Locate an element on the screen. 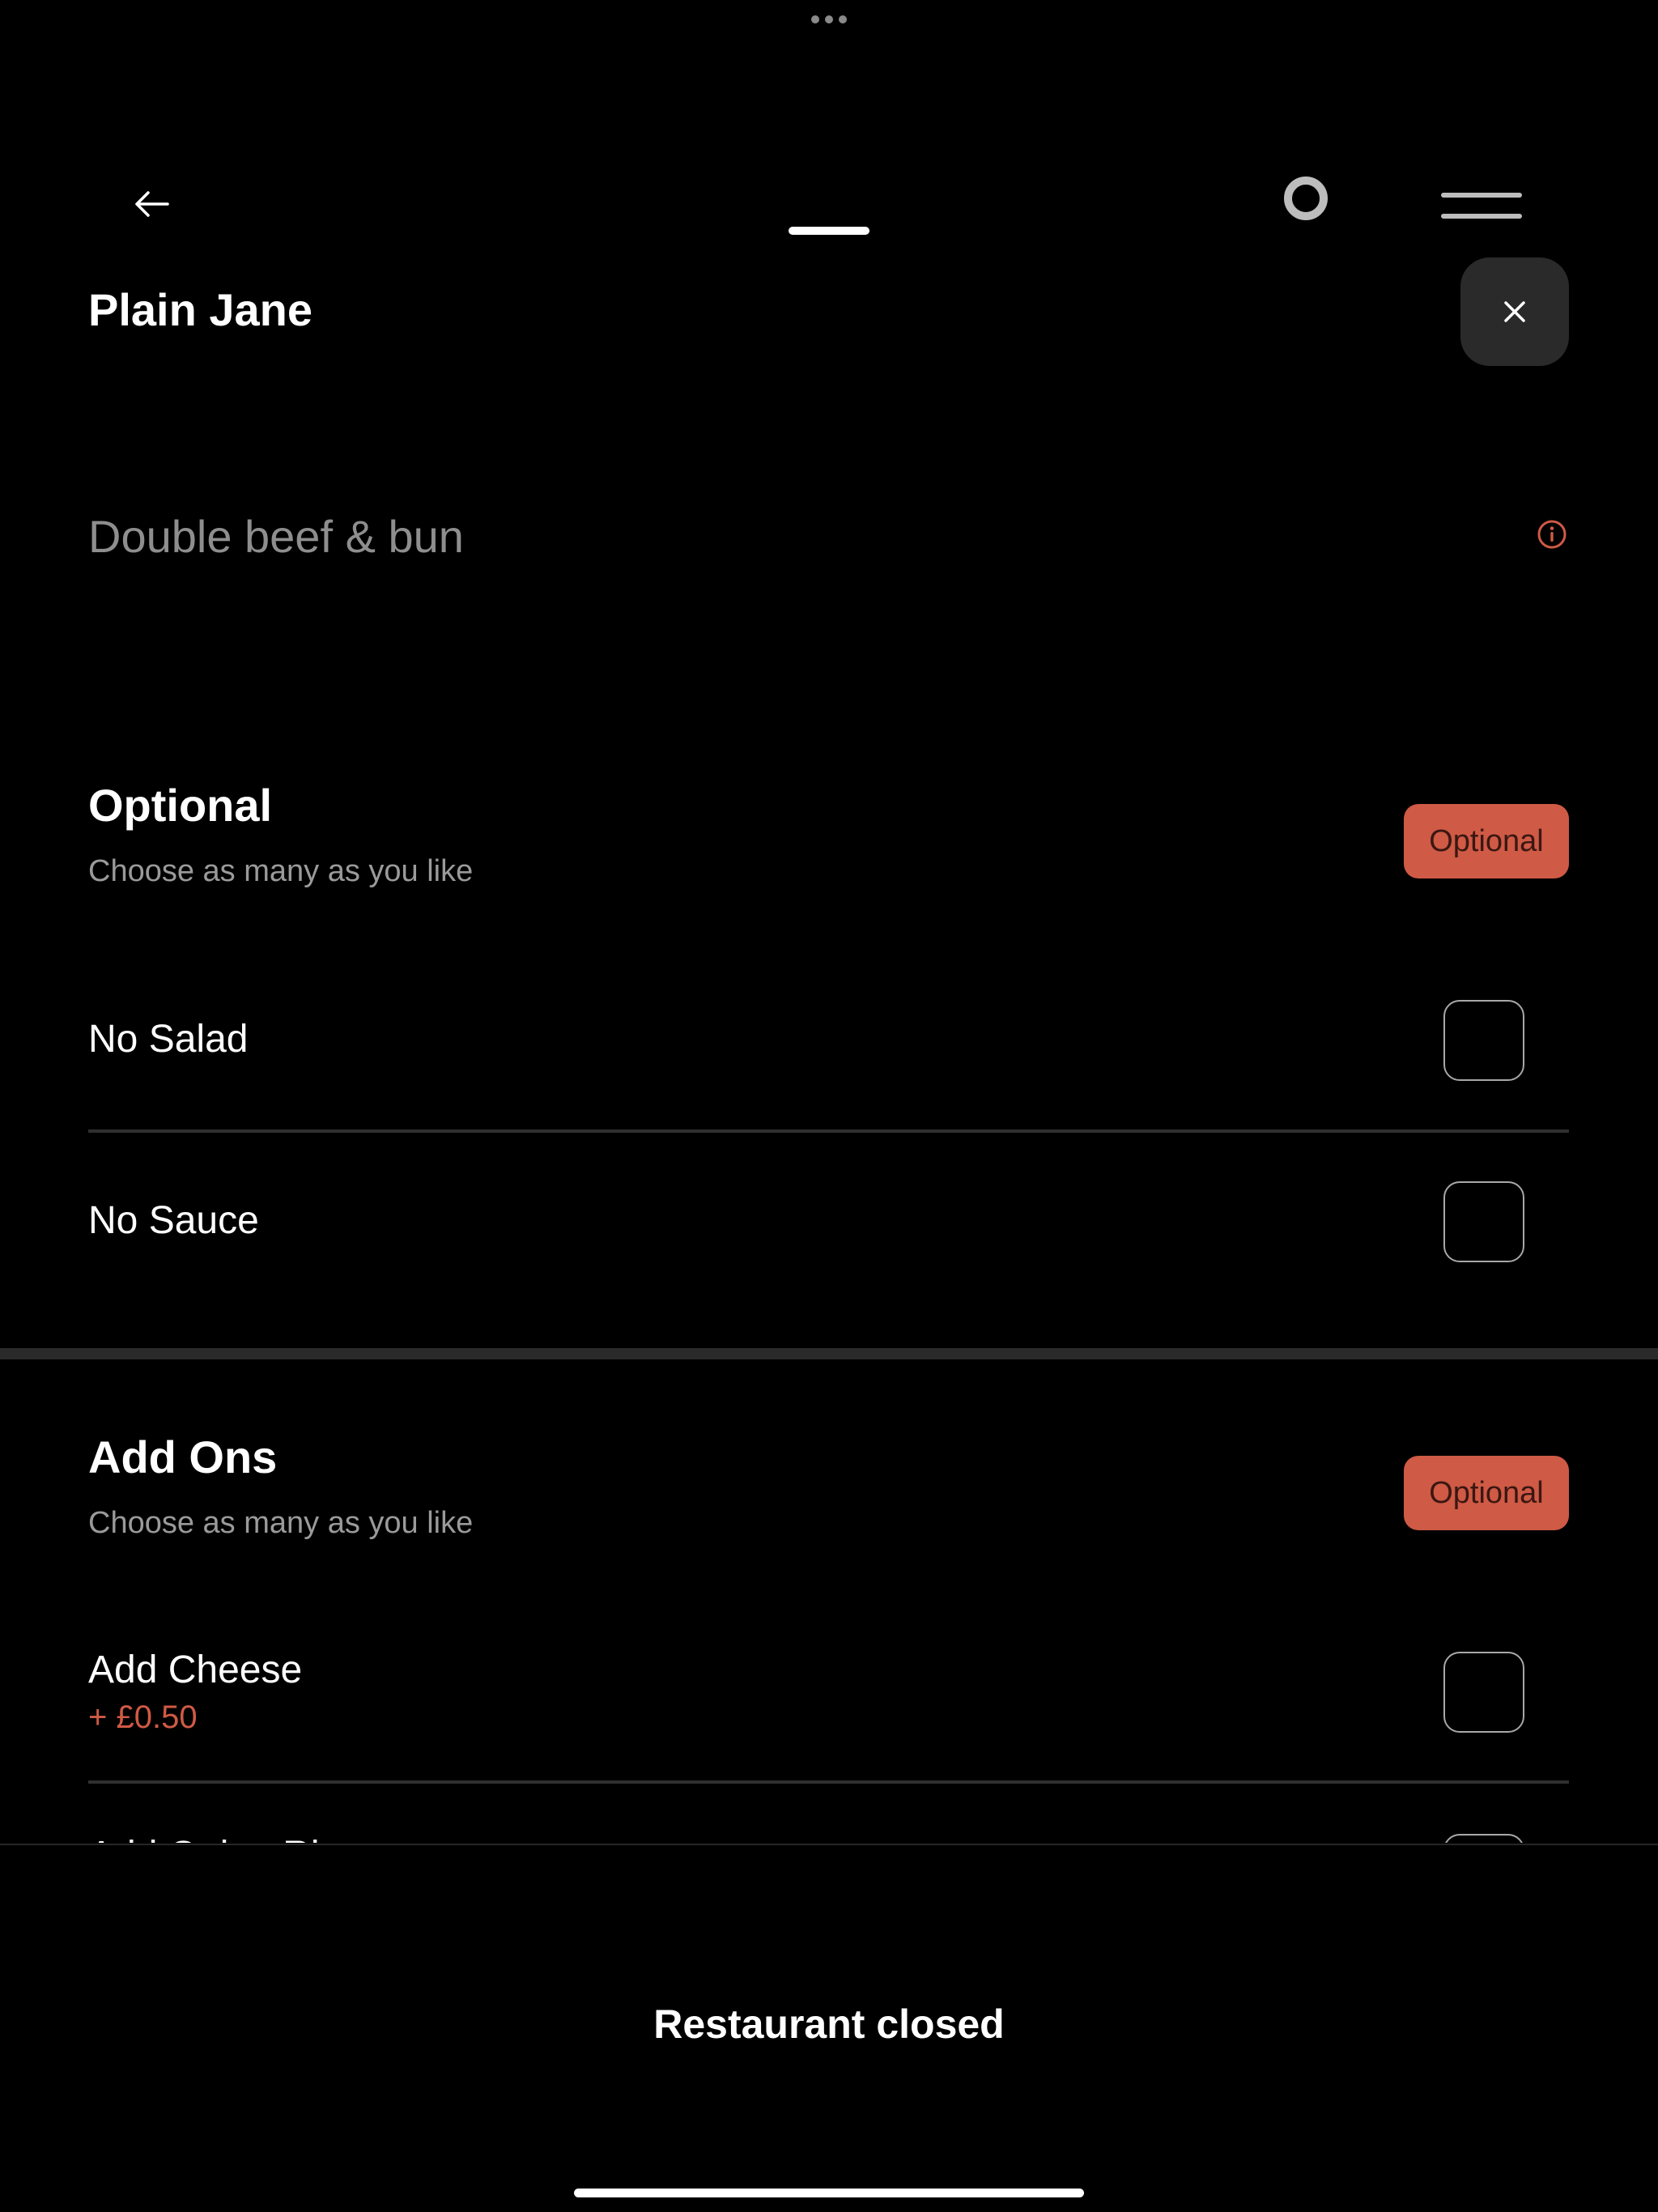  arrow-left-icon is located at coordinates (152, 204).